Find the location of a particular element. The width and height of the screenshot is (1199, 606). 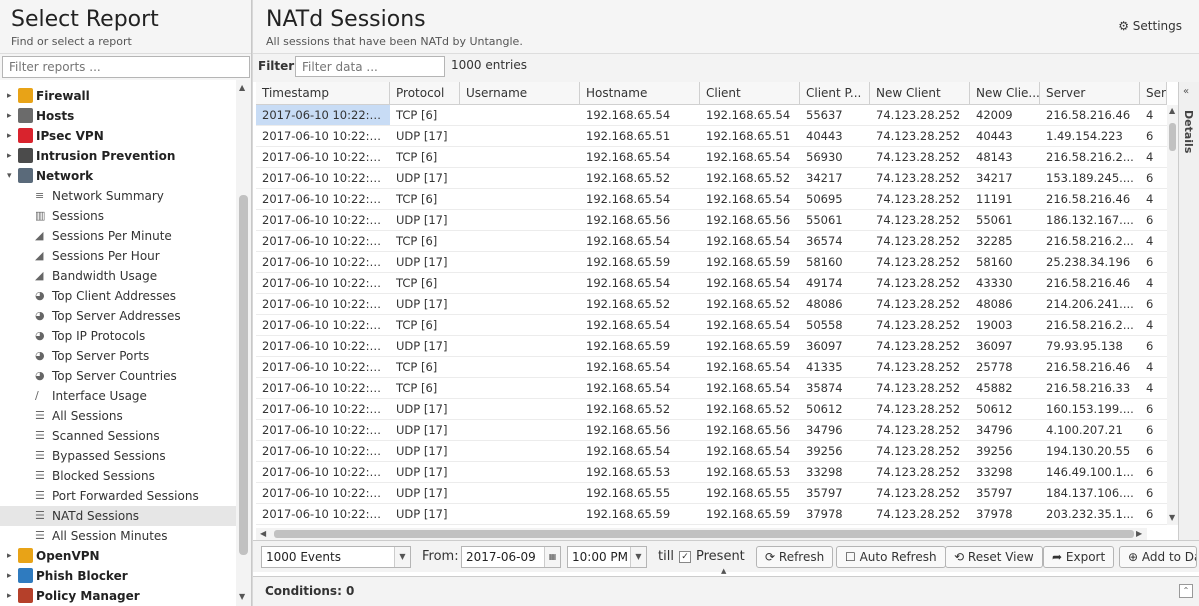

from-time-select: 10:00 PM ▼ is located at coordinates (607, 557).